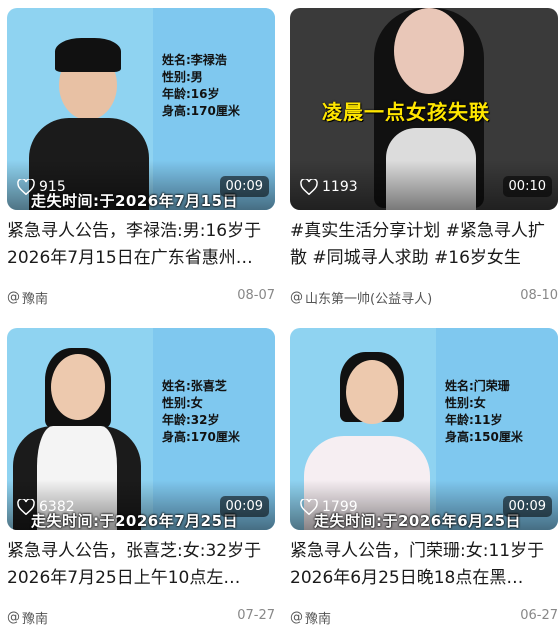 Image resolution: width=559 pixels, height=644 pixels. Describe the element at coordinates (201, 412) in the screenshot. I see `person-info: 姓名:张喜芝 性别:女 年龄:32岁 身高:170厘米` at that location.